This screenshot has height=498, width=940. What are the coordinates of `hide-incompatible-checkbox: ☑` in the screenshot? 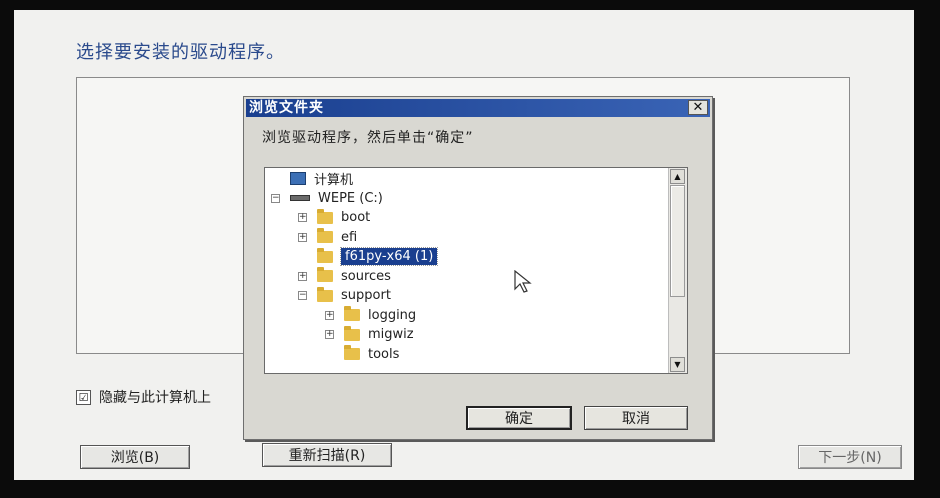 It's located at (83, 397).